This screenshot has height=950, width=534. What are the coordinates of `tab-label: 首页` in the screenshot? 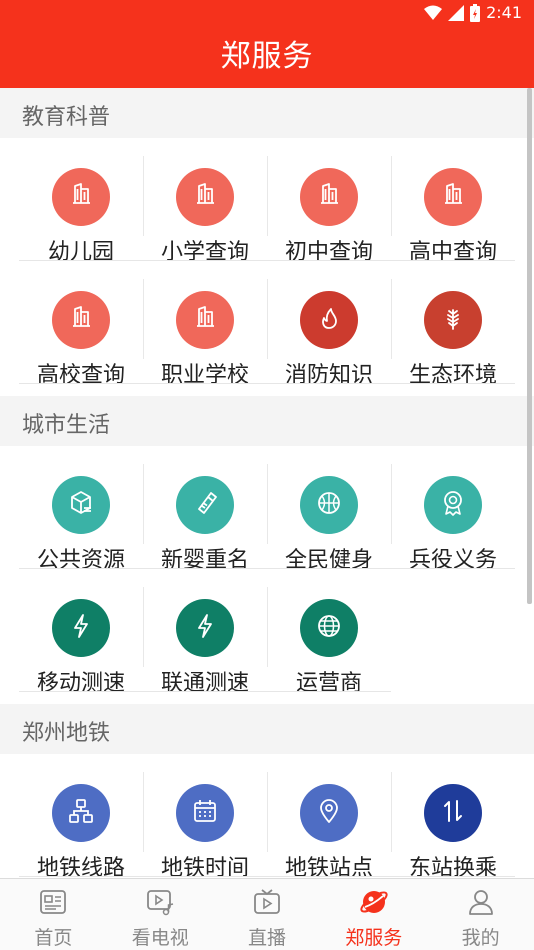 It's located at (53, 938).